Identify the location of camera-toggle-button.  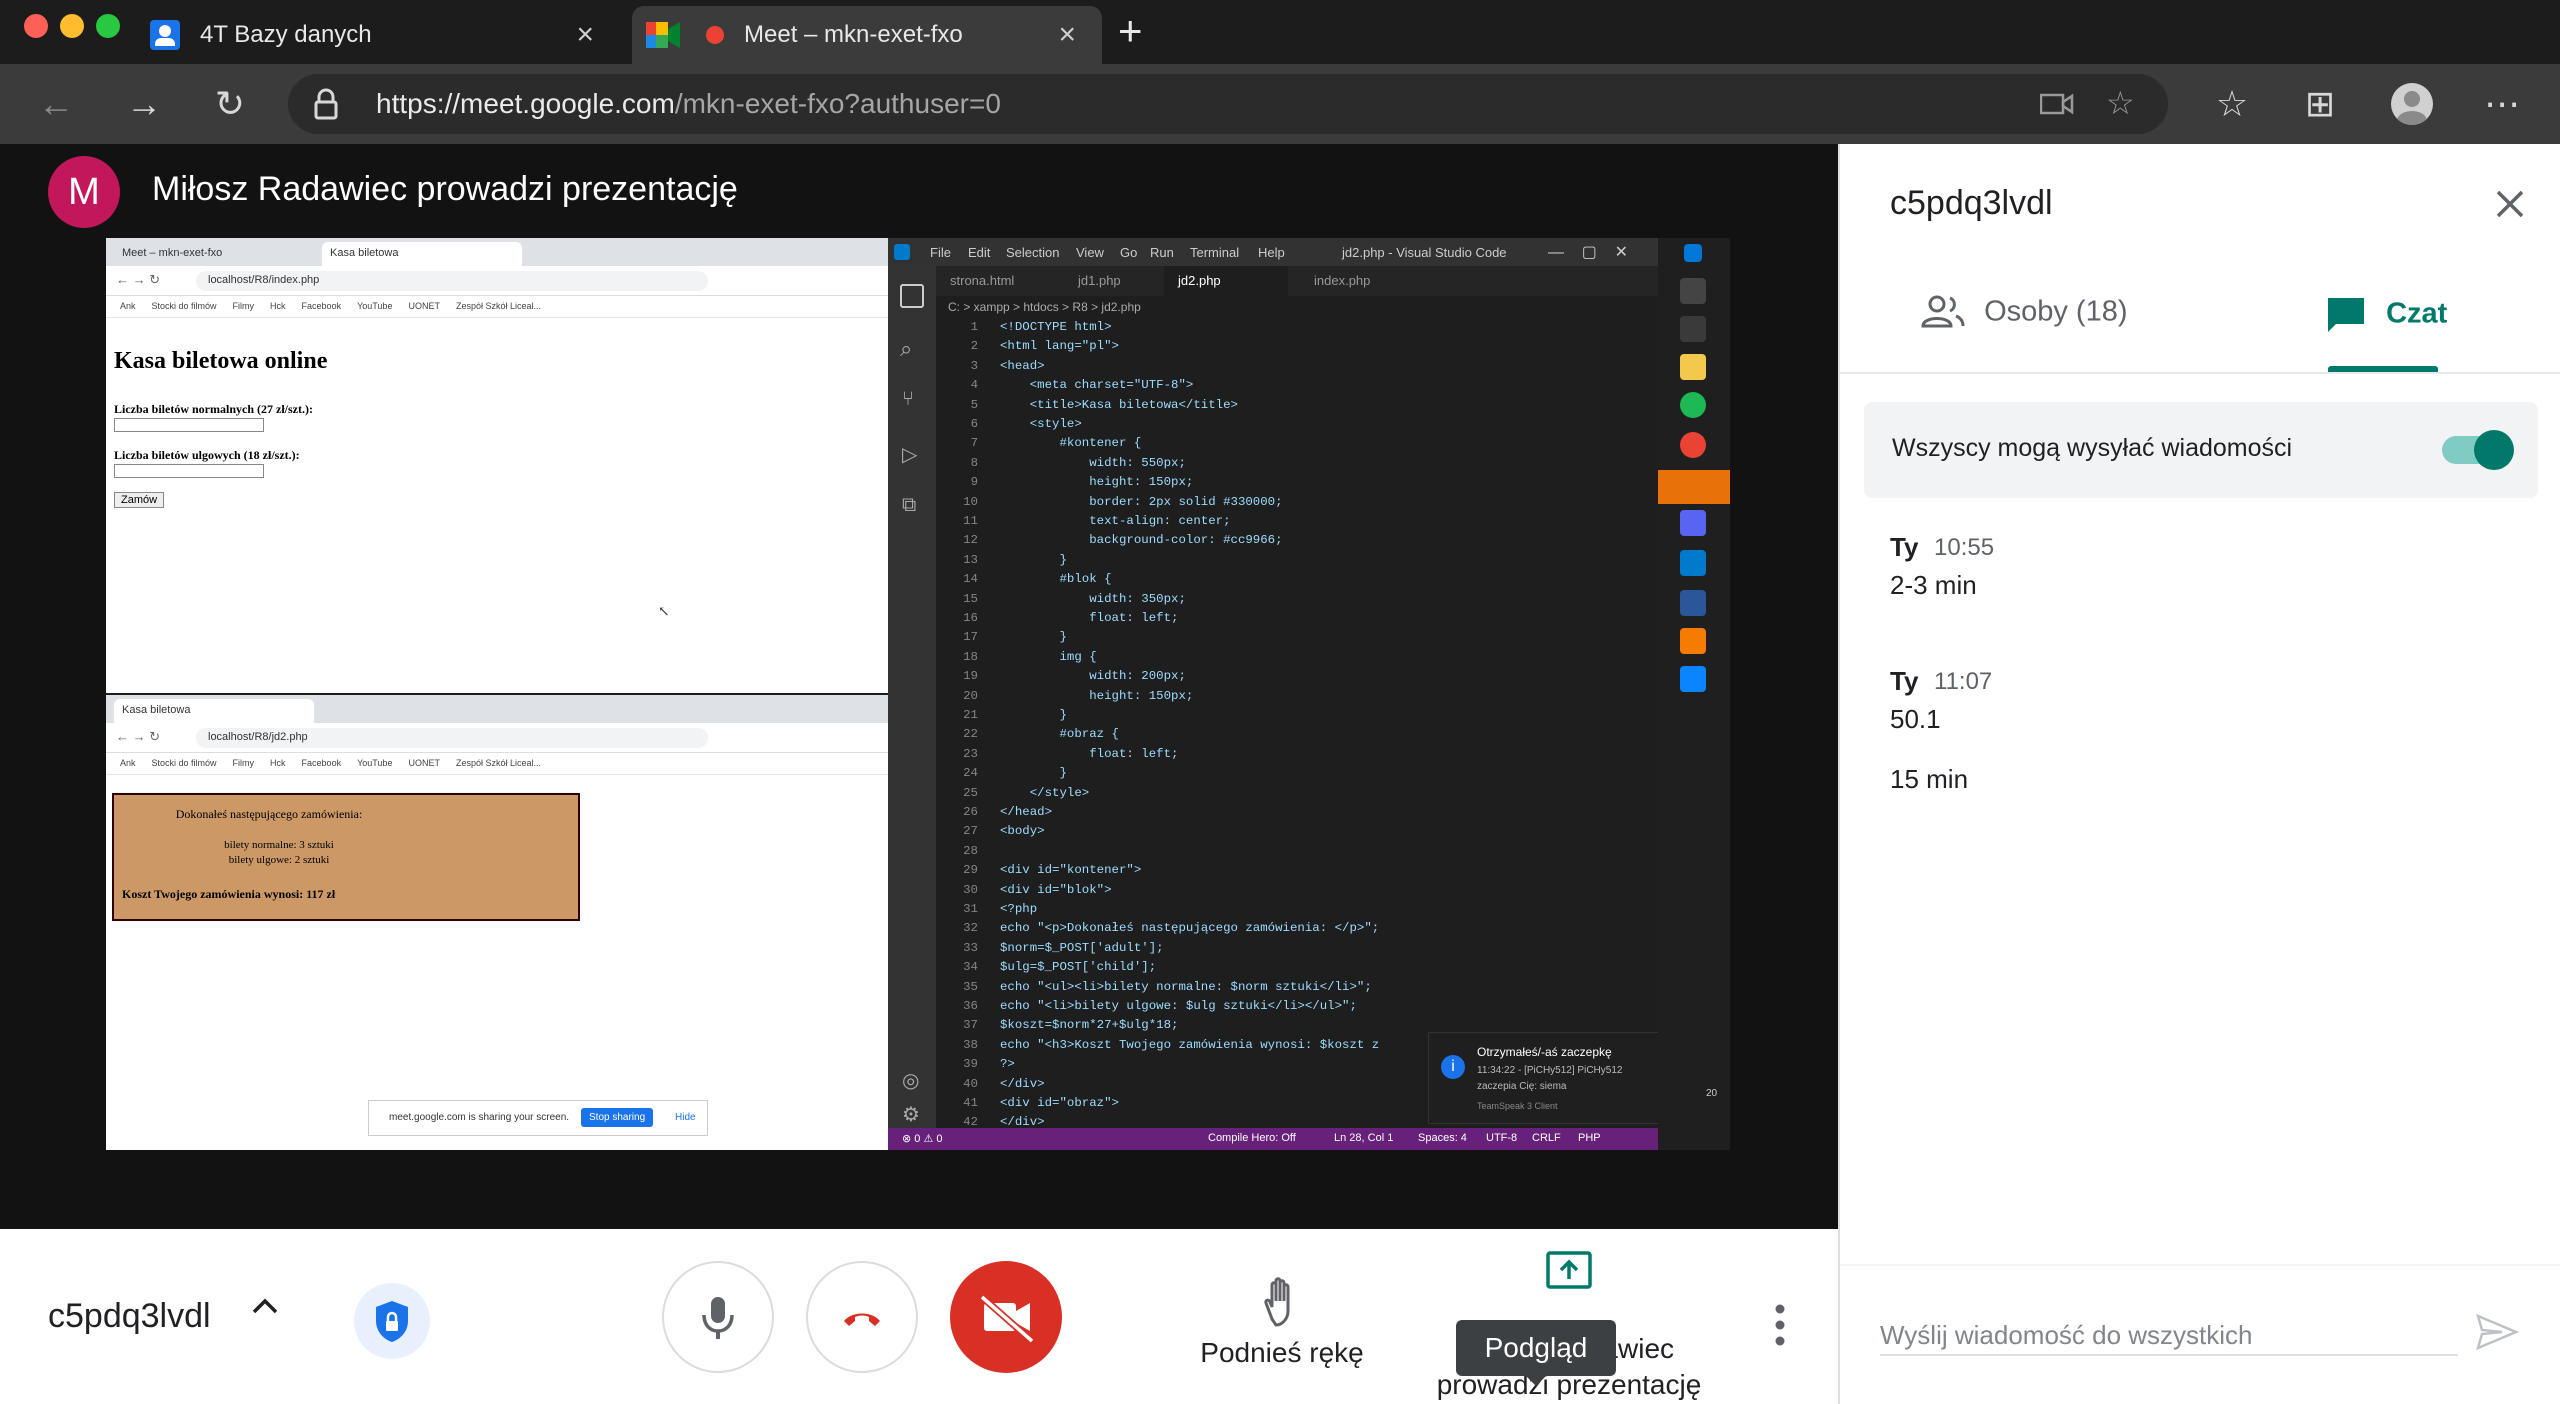
(1006, 1317).